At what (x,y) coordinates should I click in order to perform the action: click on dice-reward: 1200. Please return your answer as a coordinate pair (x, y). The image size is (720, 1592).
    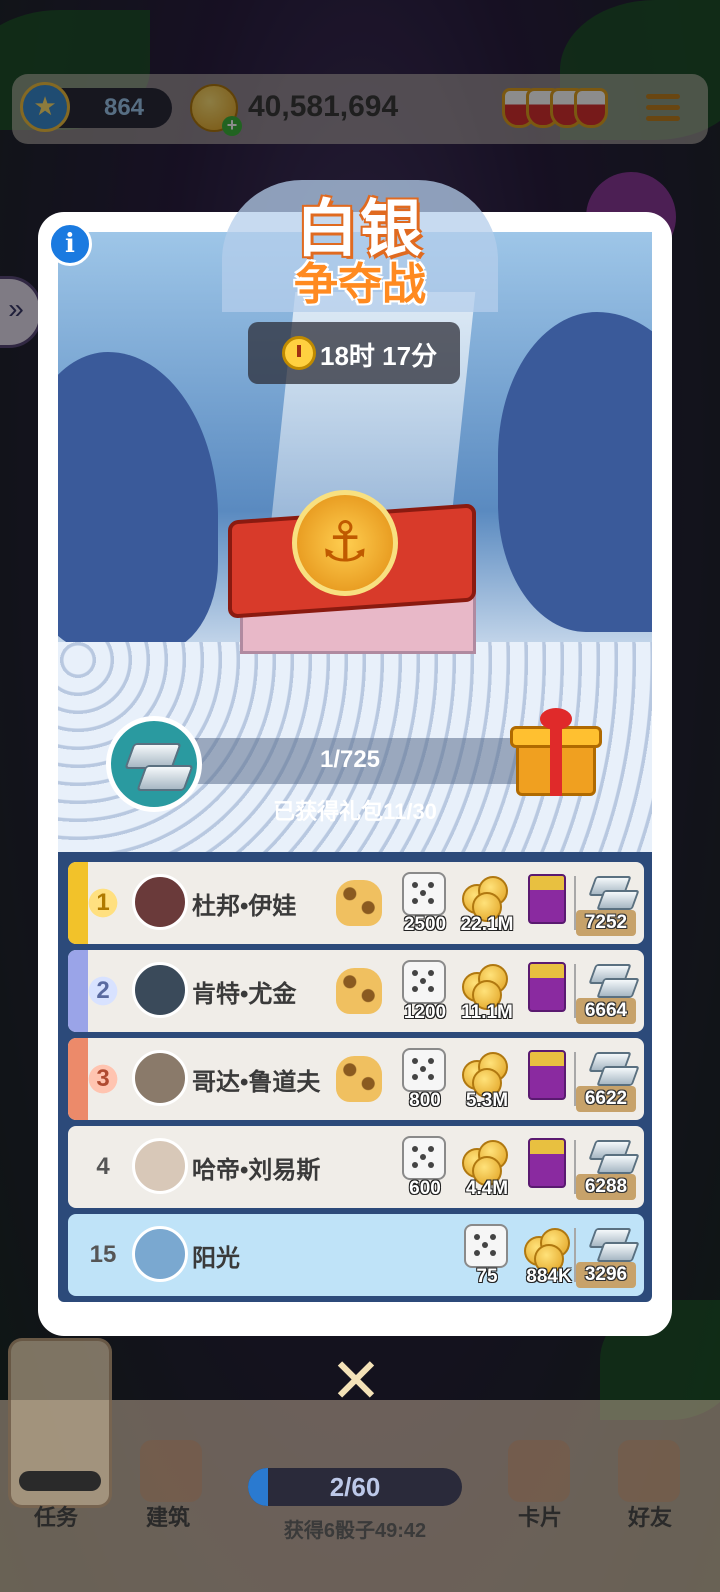
    Looking at the image, I should click on (425, 1012).